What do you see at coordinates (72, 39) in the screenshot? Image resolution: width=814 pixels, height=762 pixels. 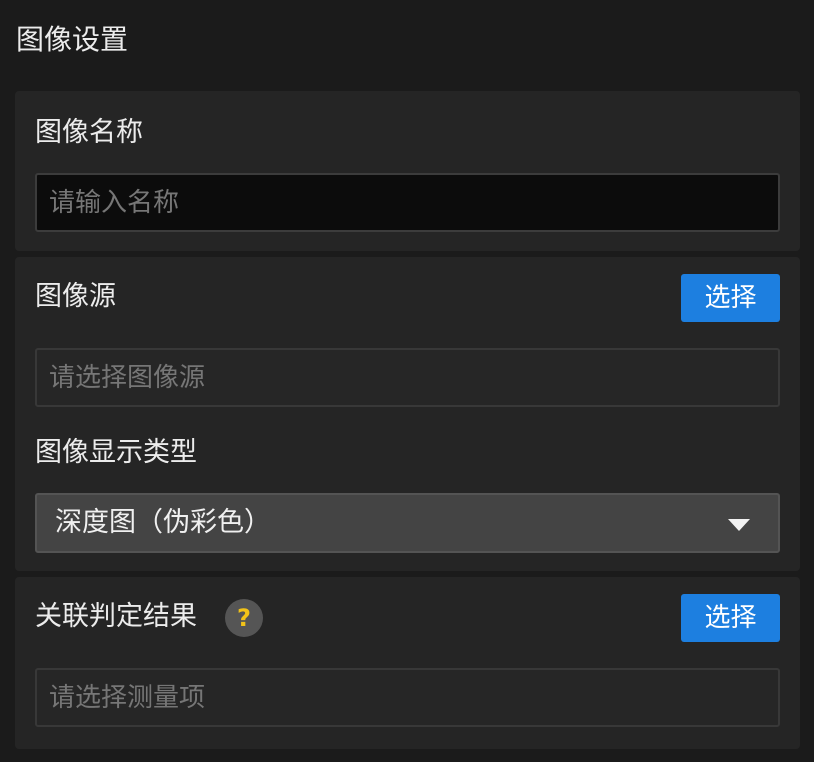 I see `panel-title: 图像设置` at bounding box center [72, 39].